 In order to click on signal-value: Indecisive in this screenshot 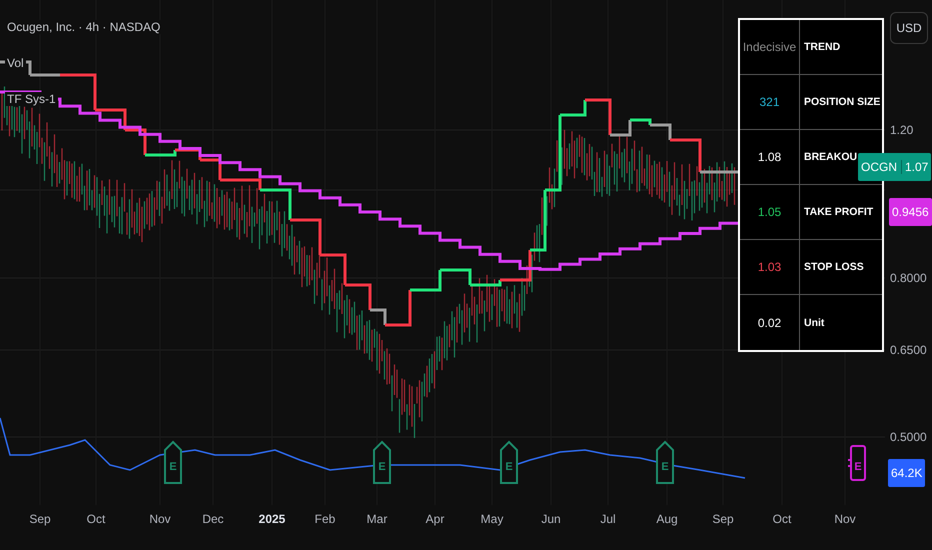, I will do `click(769, 47)`.